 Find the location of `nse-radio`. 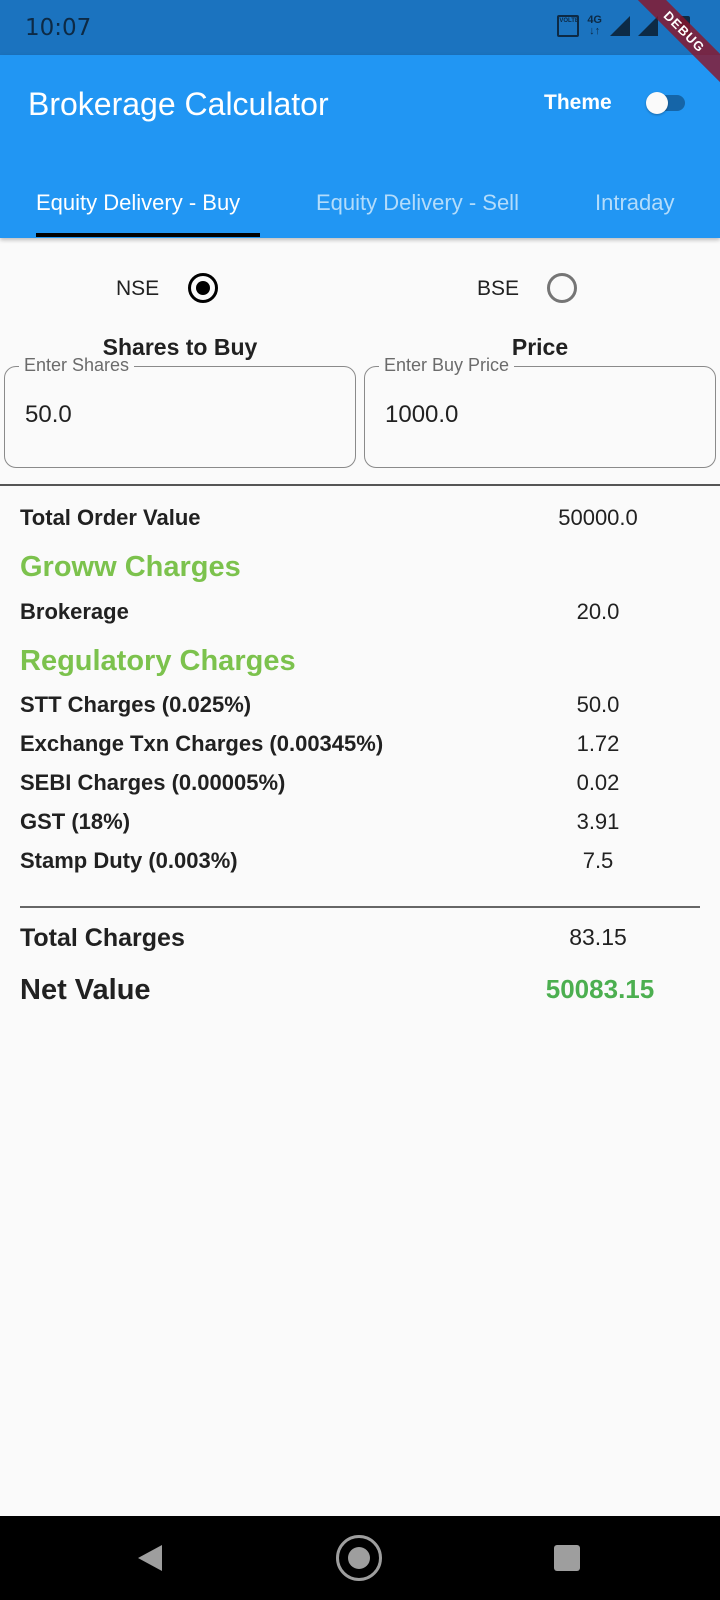

nse-radio is located at coordinates (203, 288).